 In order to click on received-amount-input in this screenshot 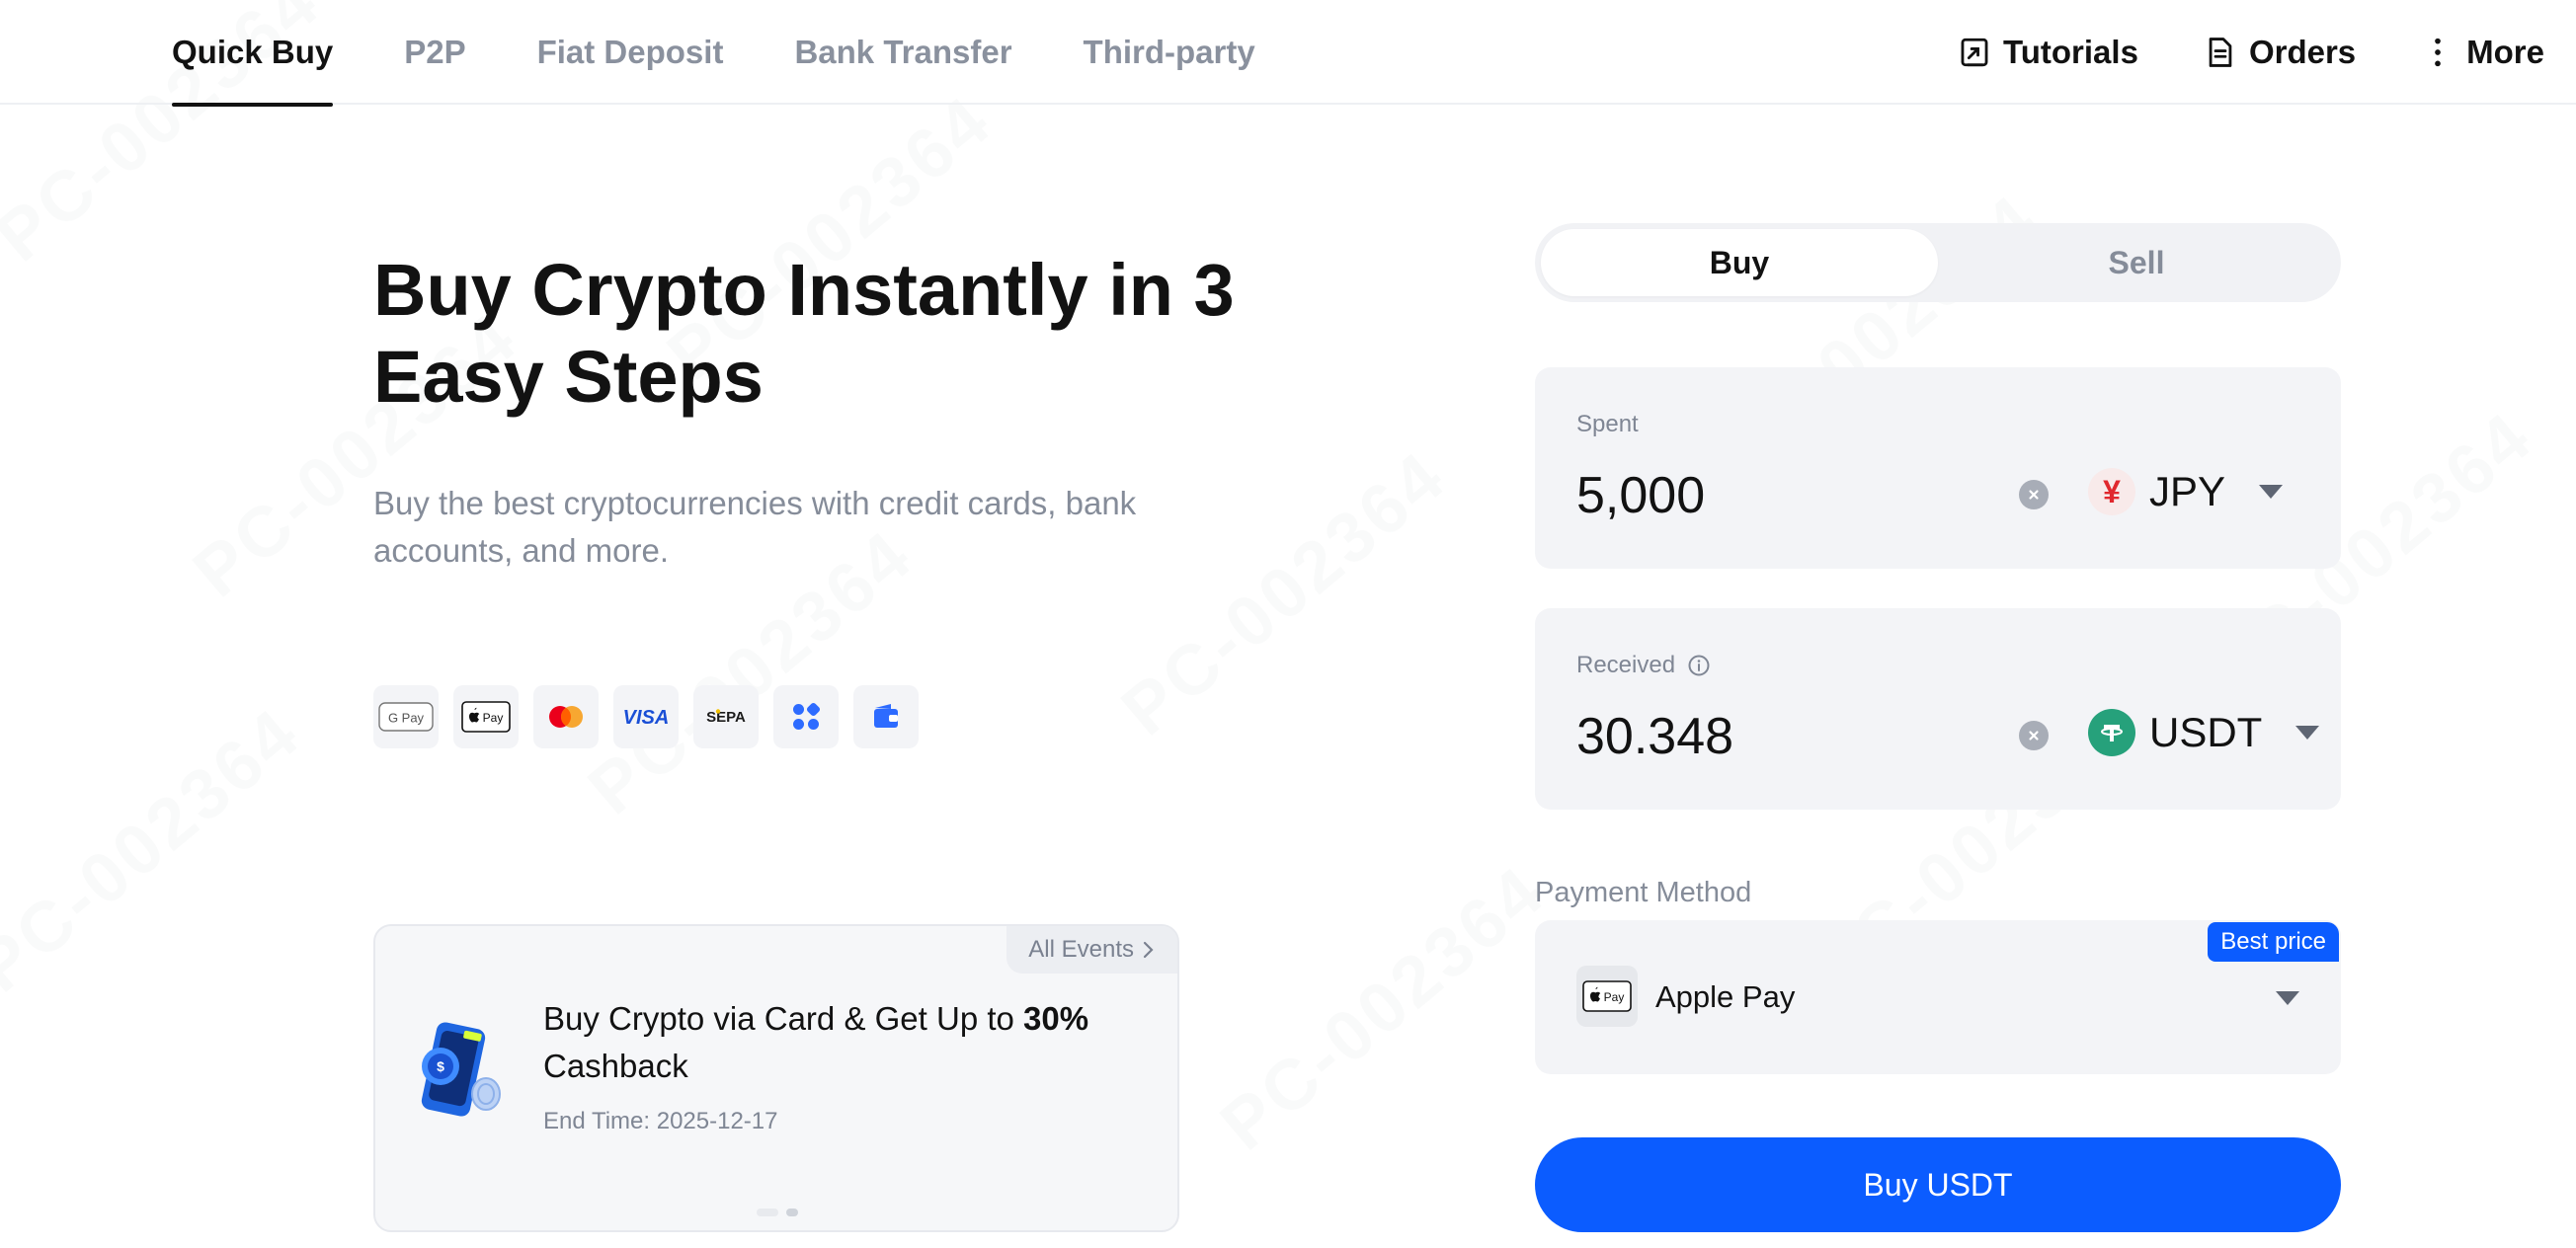, I will do `click(1783, 736)`.